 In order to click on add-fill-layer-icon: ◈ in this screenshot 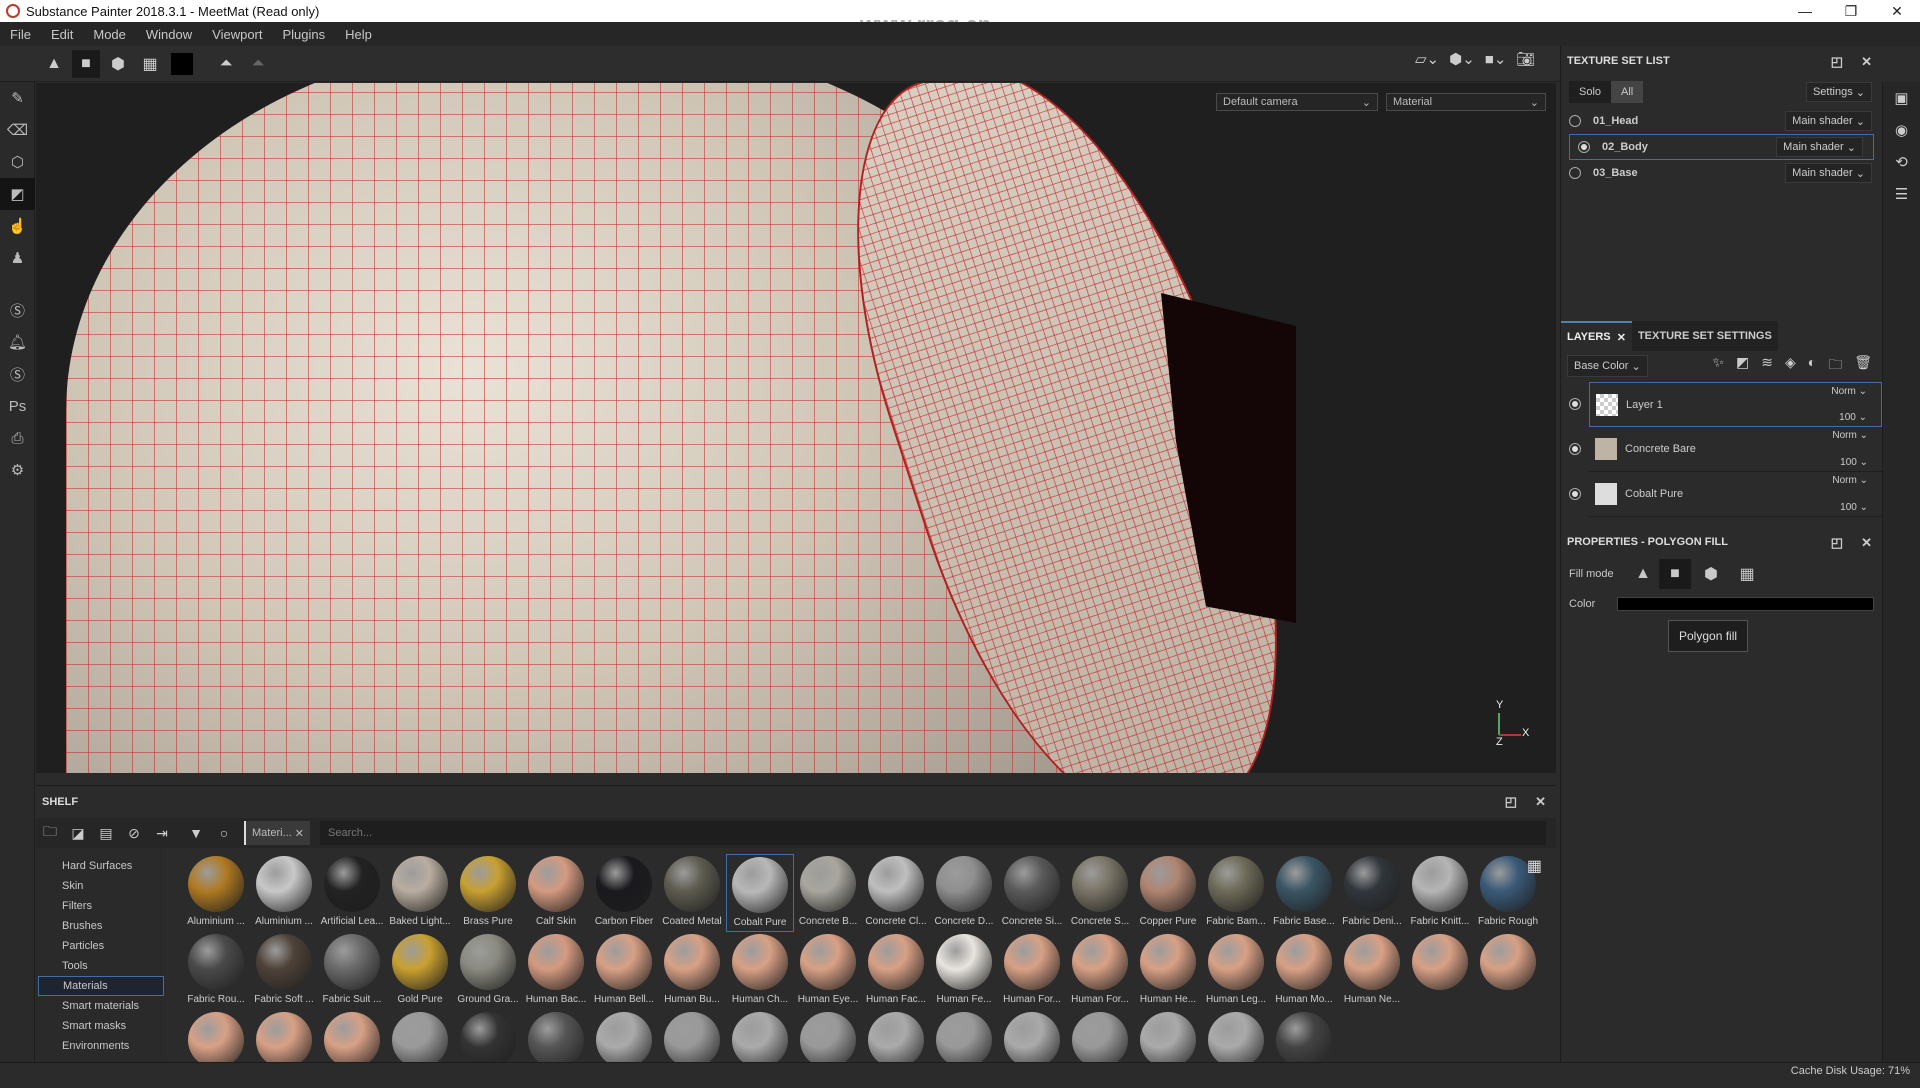, I will do `click(1790, 366)`.